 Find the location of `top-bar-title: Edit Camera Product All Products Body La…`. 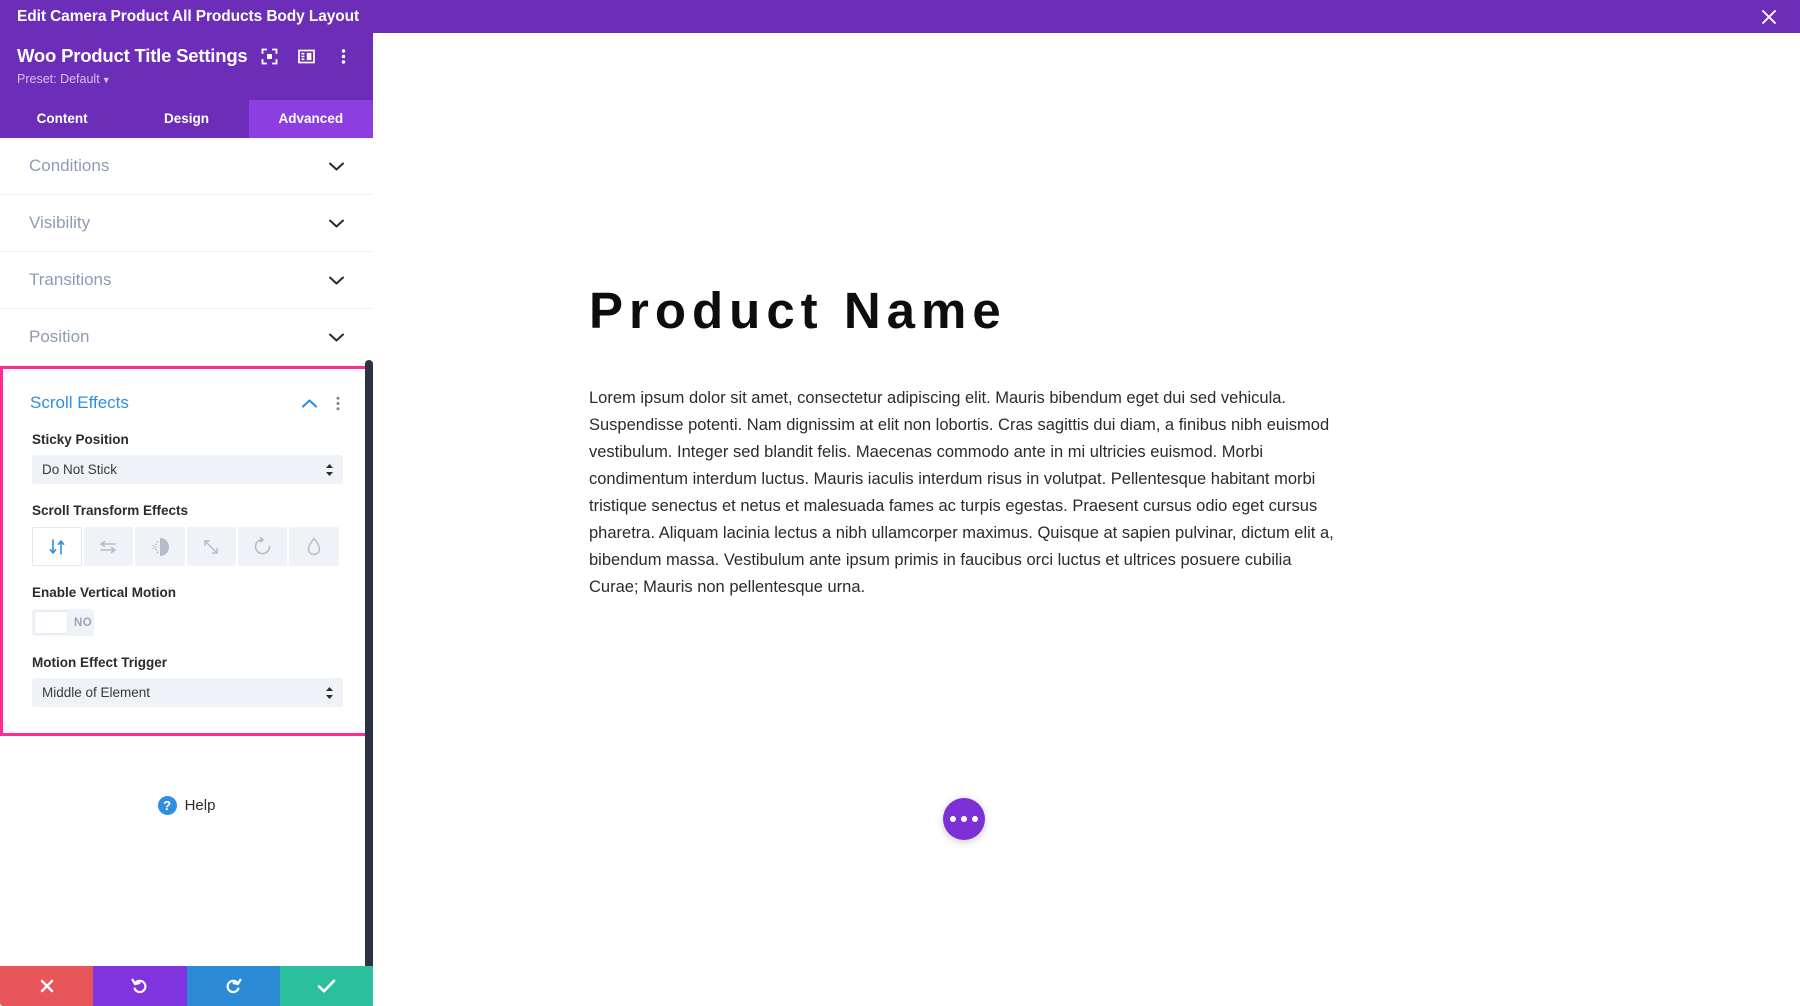

top-bar-title: Edit Camera Product All Products Body La… is located at coordinates (188, 16).